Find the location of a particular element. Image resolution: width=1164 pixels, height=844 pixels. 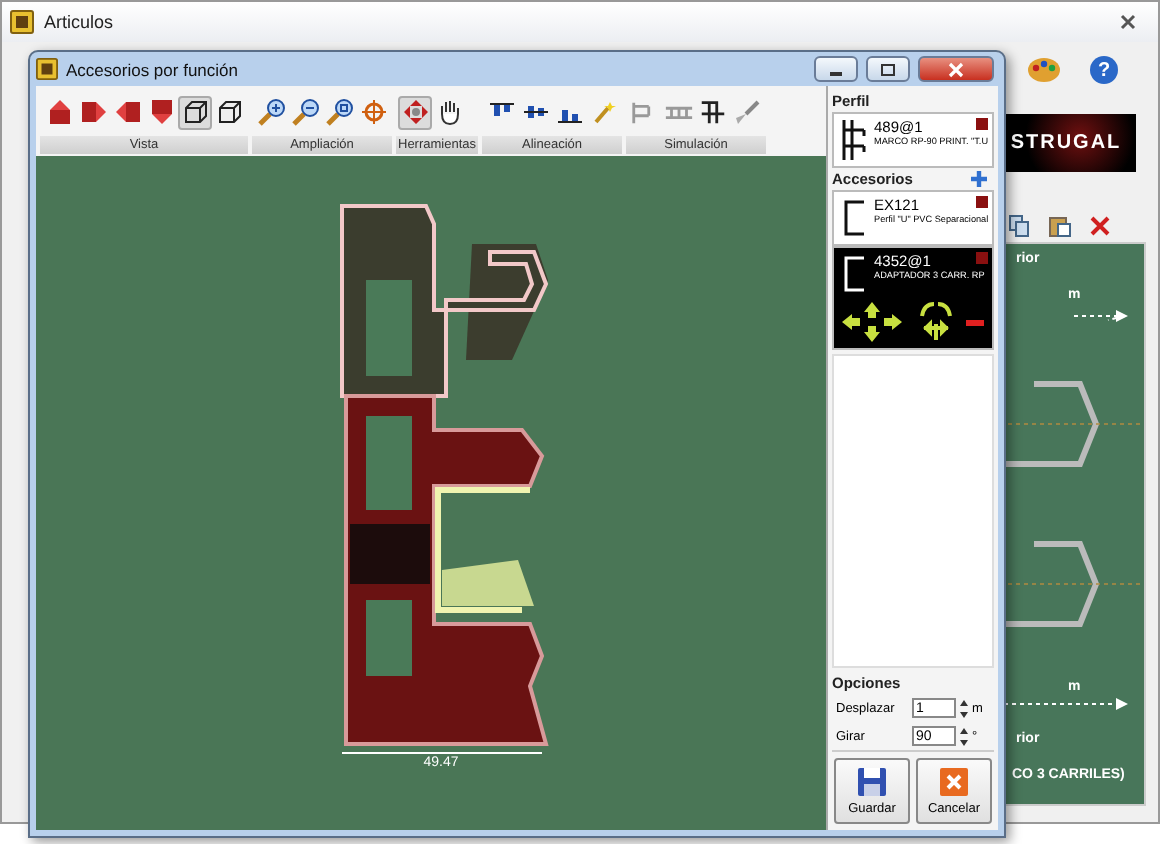

palette-icon is located at coordinates (1044, 70).